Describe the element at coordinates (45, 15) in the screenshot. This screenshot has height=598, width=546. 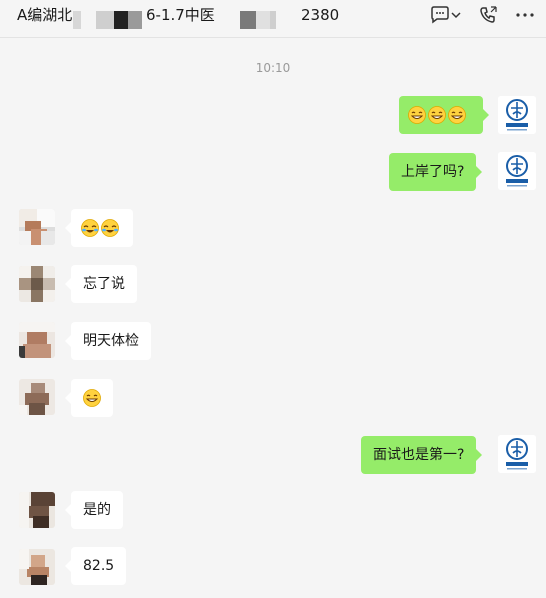
I see `chat-title-part-1: A编湖北` at that location.